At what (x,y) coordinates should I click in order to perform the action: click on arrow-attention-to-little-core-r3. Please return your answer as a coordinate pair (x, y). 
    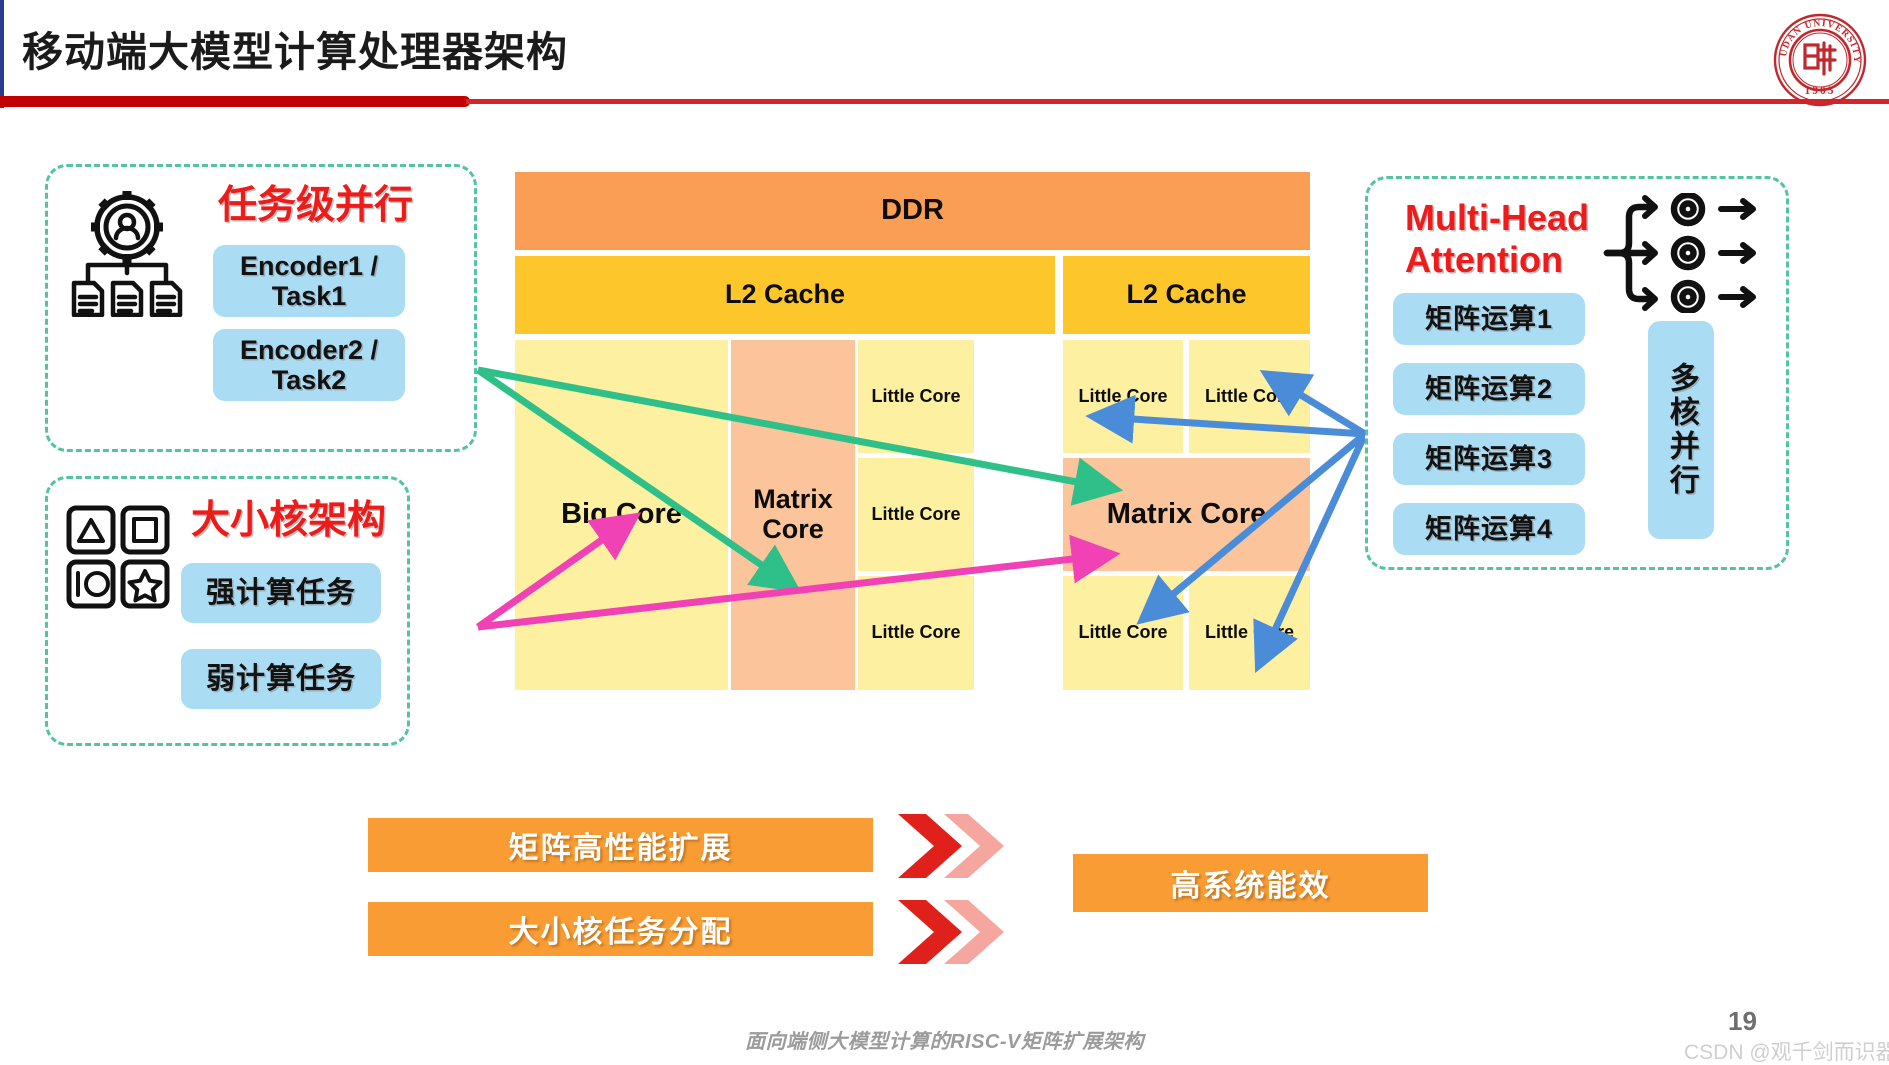
    Looking at the image, I should click on (1252, 528).